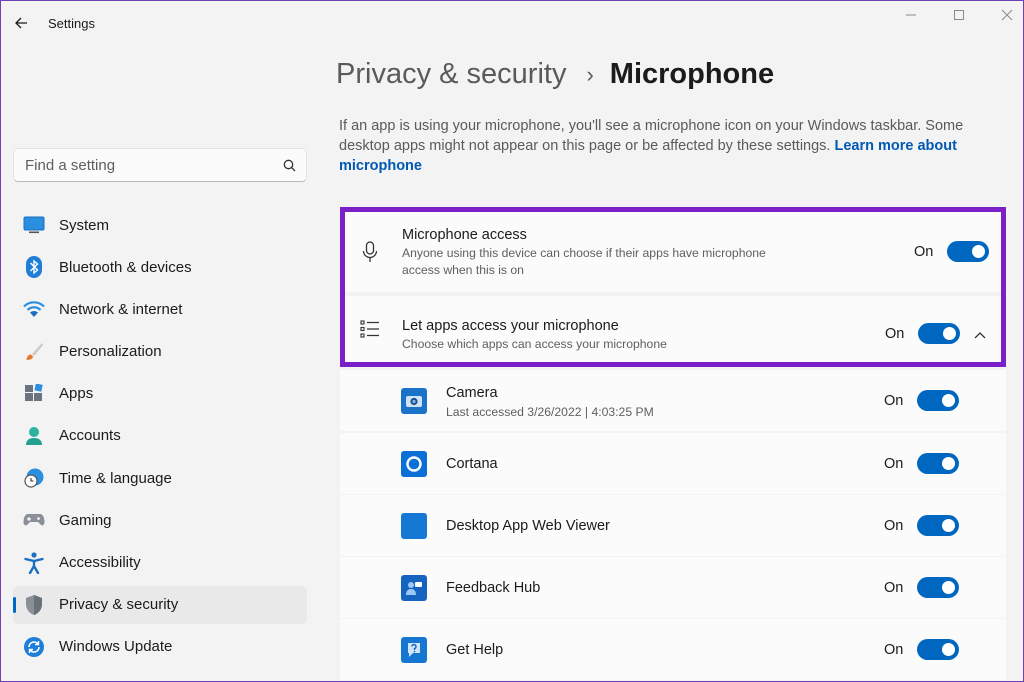 The image size is (1024, 682). Describe the element at coordinates (34, 562) in the screenshot. I see `accessibility-icon` at that location.